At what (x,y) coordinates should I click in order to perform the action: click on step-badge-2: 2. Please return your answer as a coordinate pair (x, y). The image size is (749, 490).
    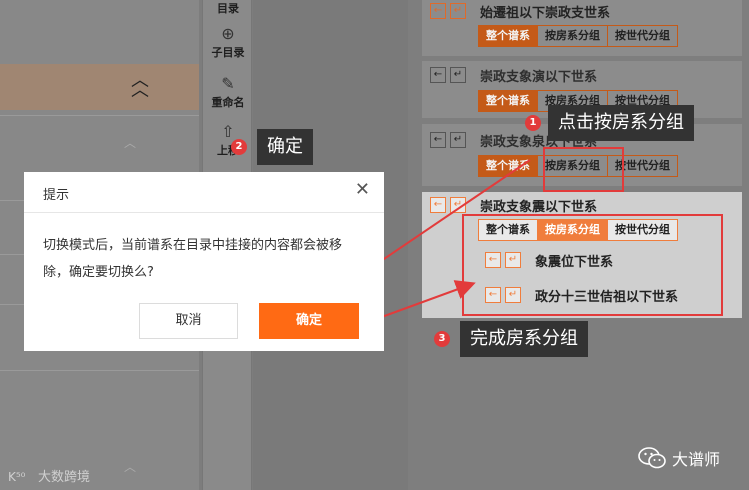
    Looking at the image, I should click on (239, 147).